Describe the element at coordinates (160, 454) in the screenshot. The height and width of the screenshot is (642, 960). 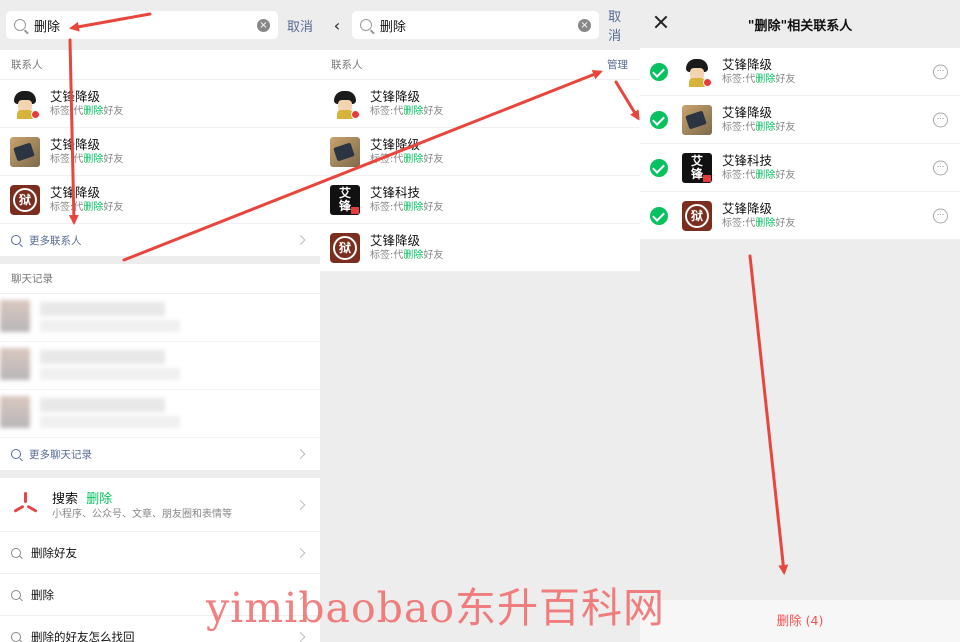
I see `more-chats-link: 更多聊天记录` at that location.